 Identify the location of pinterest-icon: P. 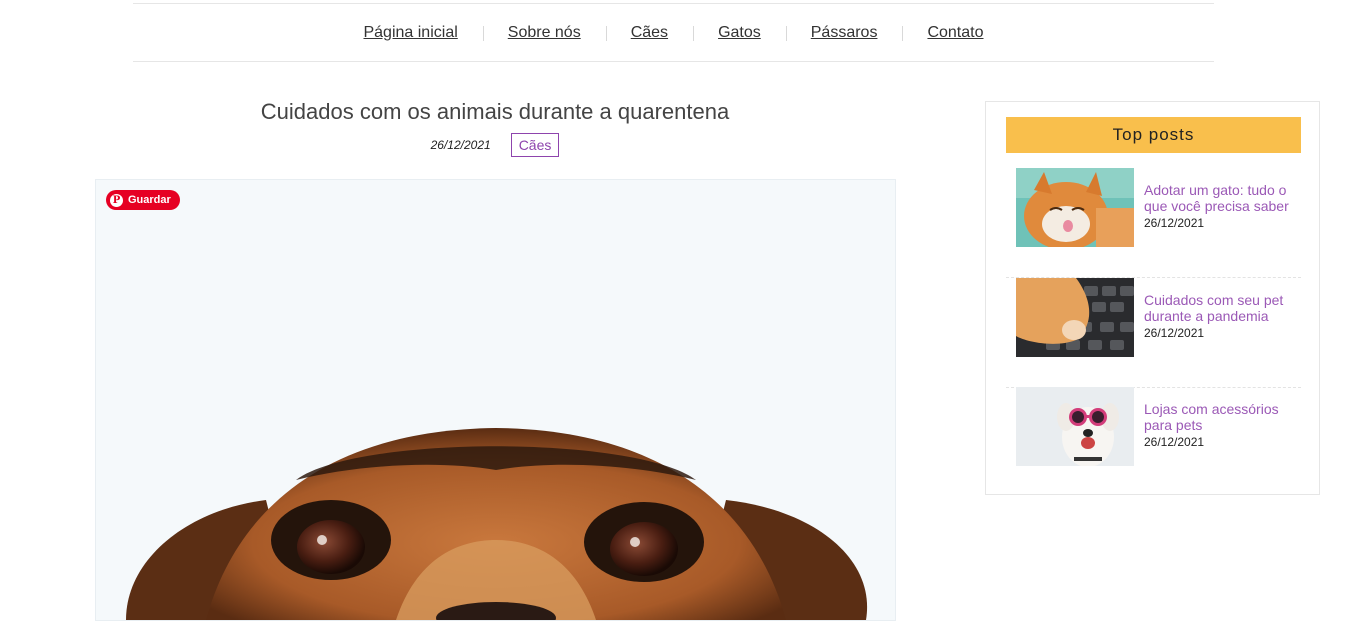
(116, 200).